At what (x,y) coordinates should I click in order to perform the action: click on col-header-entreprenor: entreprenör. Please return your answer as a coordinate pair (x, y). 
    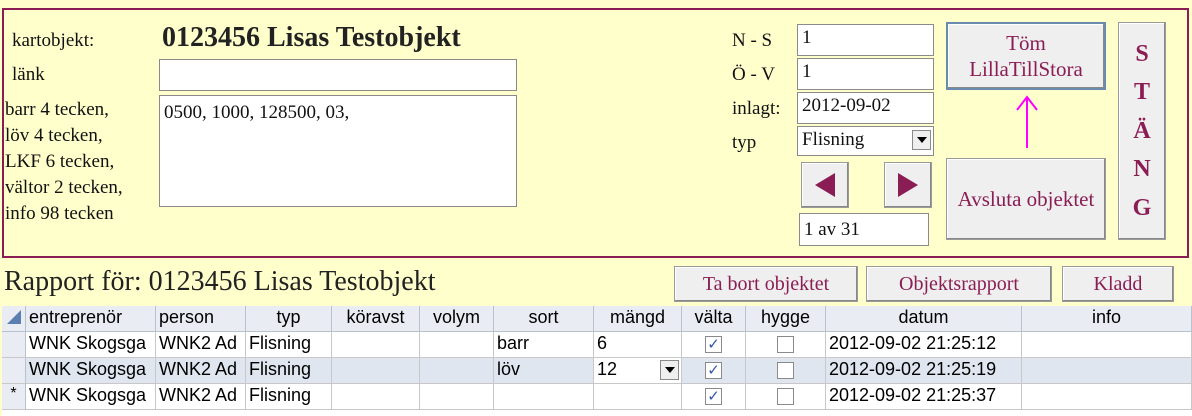
    Looking at the image, I should click on (91, 319).